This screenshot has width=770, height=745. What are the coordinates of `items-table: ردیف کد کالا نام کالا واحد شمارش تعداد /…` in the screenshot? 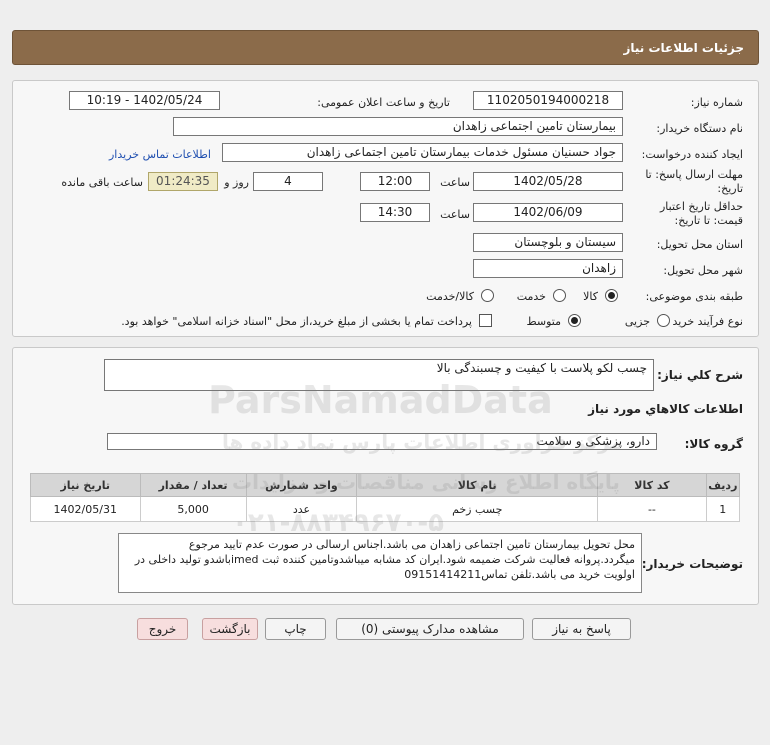 It's located at (385, 497).